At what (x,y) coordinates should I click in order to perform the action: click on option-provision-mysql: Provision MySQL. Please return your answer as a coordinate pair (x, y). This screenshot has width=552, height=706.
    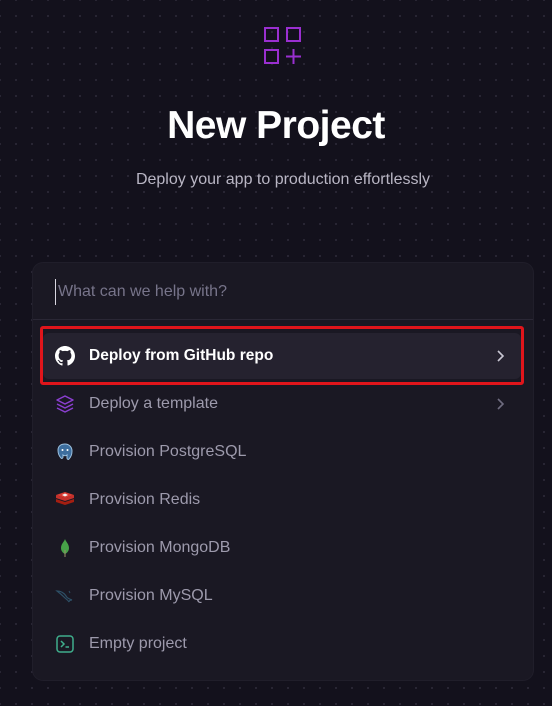
    Looking at the image, I should click on (282, 596).